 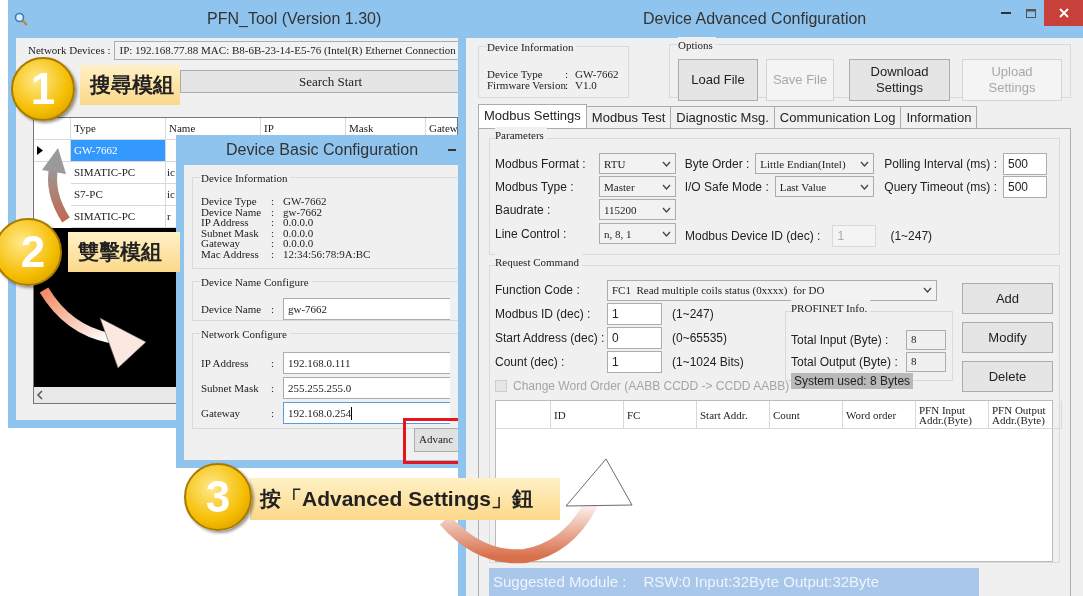 I want to click on callout-label: 搜尋模組, so click(x=130, y=85).